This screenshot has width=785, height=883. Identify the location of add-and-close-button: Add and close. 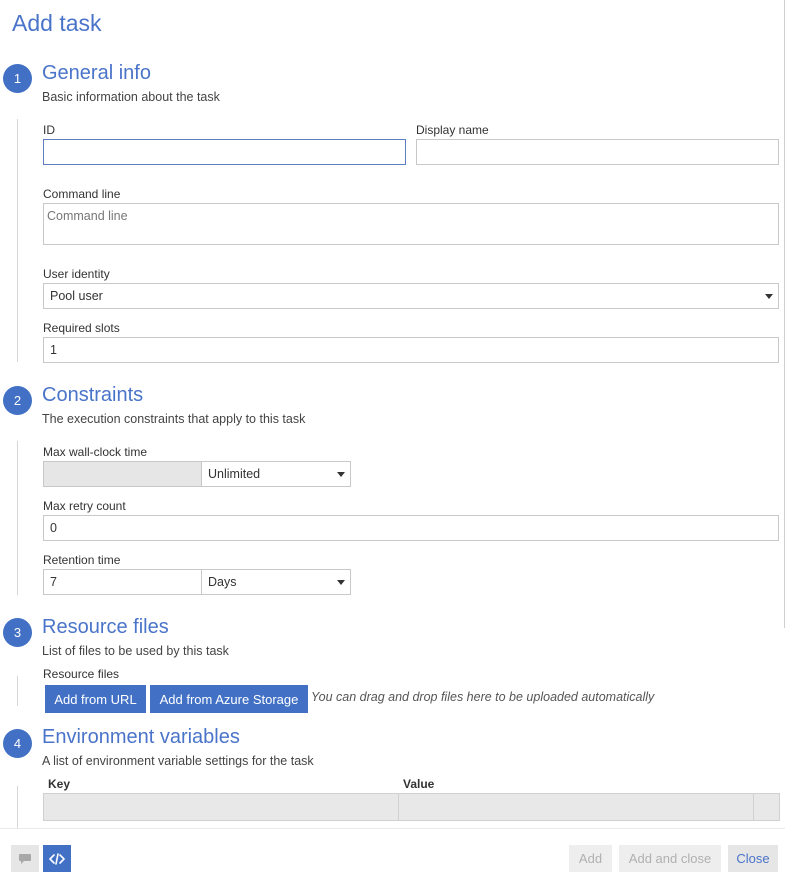
(670, 858).